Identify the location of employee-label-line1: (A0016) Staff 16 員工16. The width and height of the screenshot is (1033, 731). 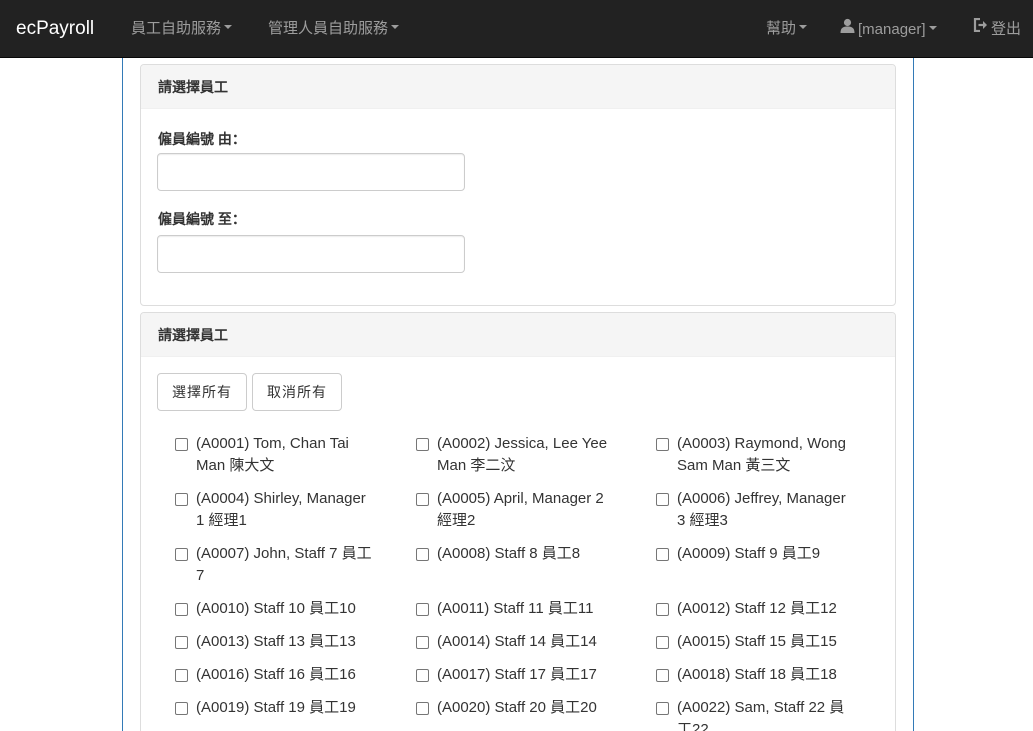
(276, 674).